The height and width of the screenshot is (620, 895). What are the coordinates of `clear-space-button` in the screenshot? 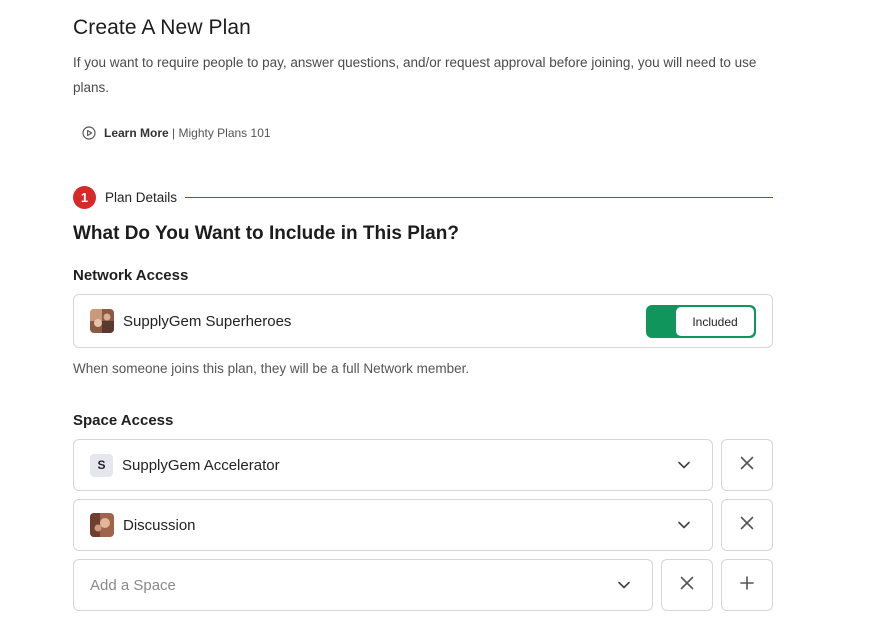 It's located at (687, 585).